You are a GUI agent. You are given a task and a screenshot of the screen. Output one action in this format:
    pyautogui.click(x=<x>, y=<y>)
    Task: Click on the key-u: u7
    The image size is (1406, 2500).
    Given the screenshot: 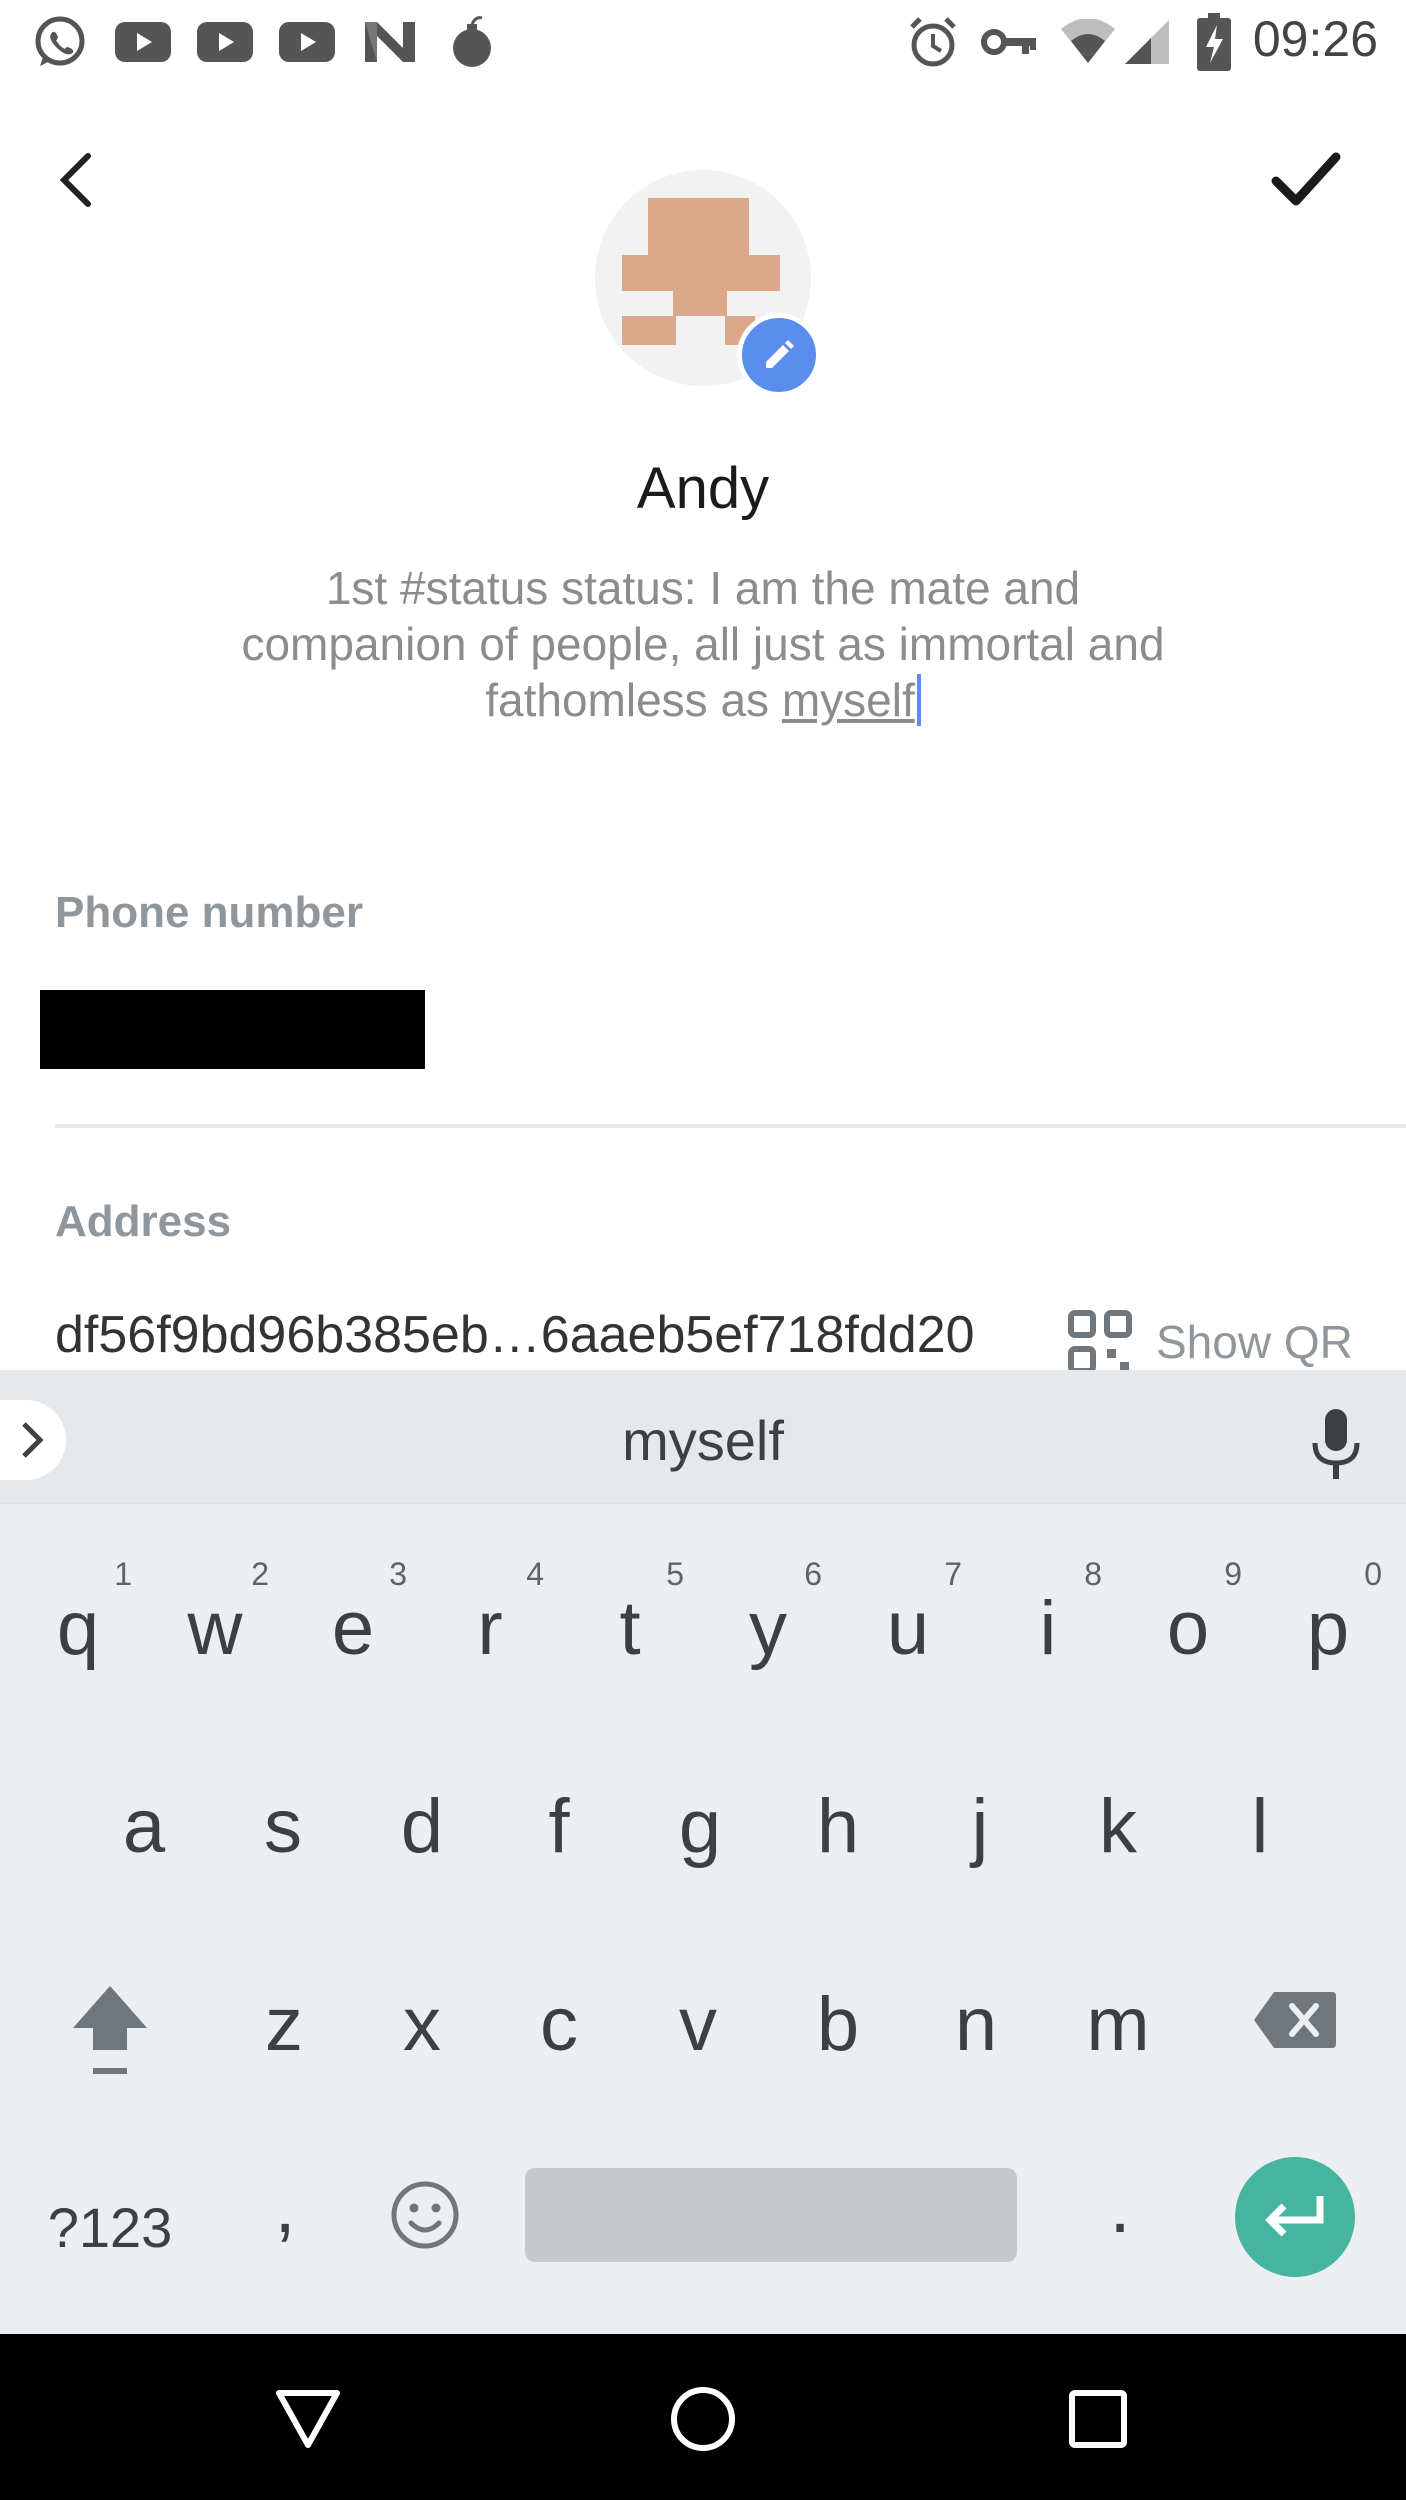 What is the action you would take?
    pyautogui.click(x=908, y=1612)
    